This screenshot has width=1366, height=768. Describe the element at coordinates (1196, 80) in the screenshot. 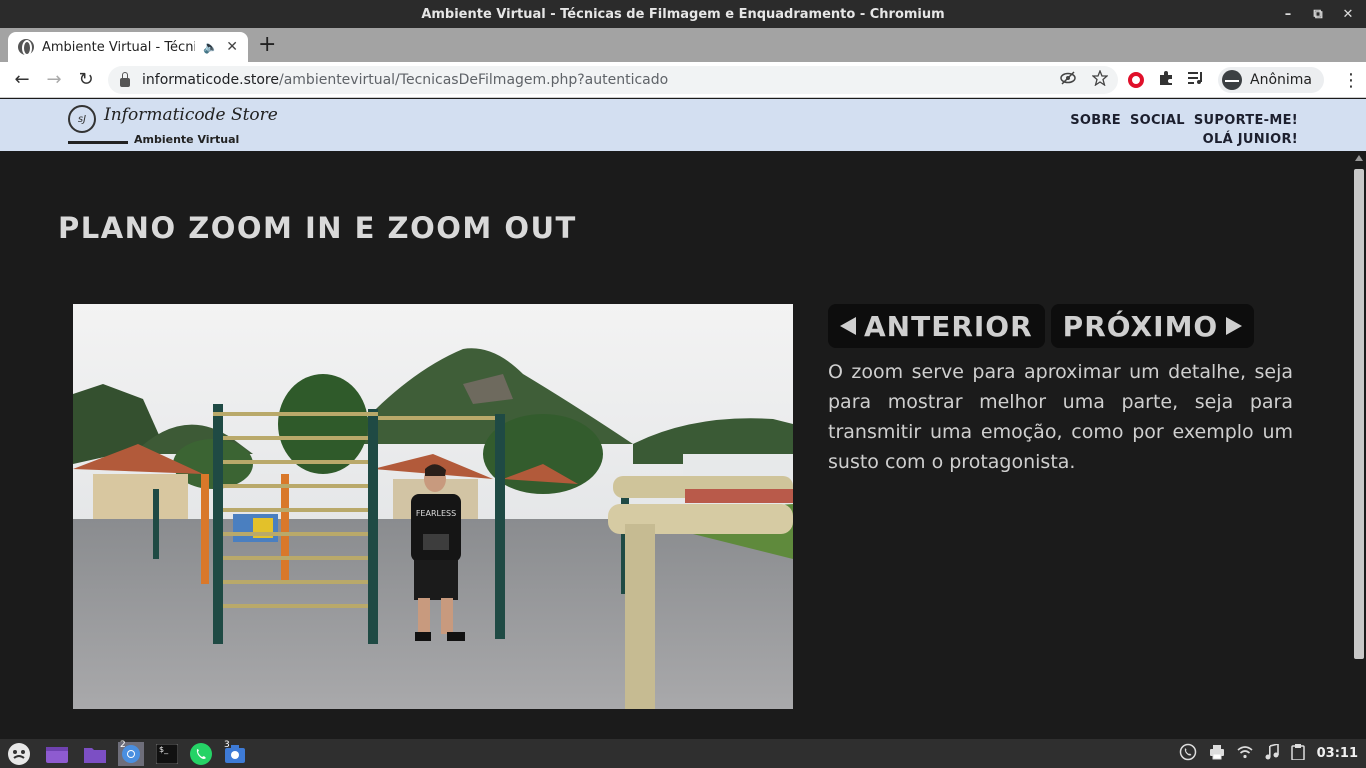

I see `media-control-icon` at that location.